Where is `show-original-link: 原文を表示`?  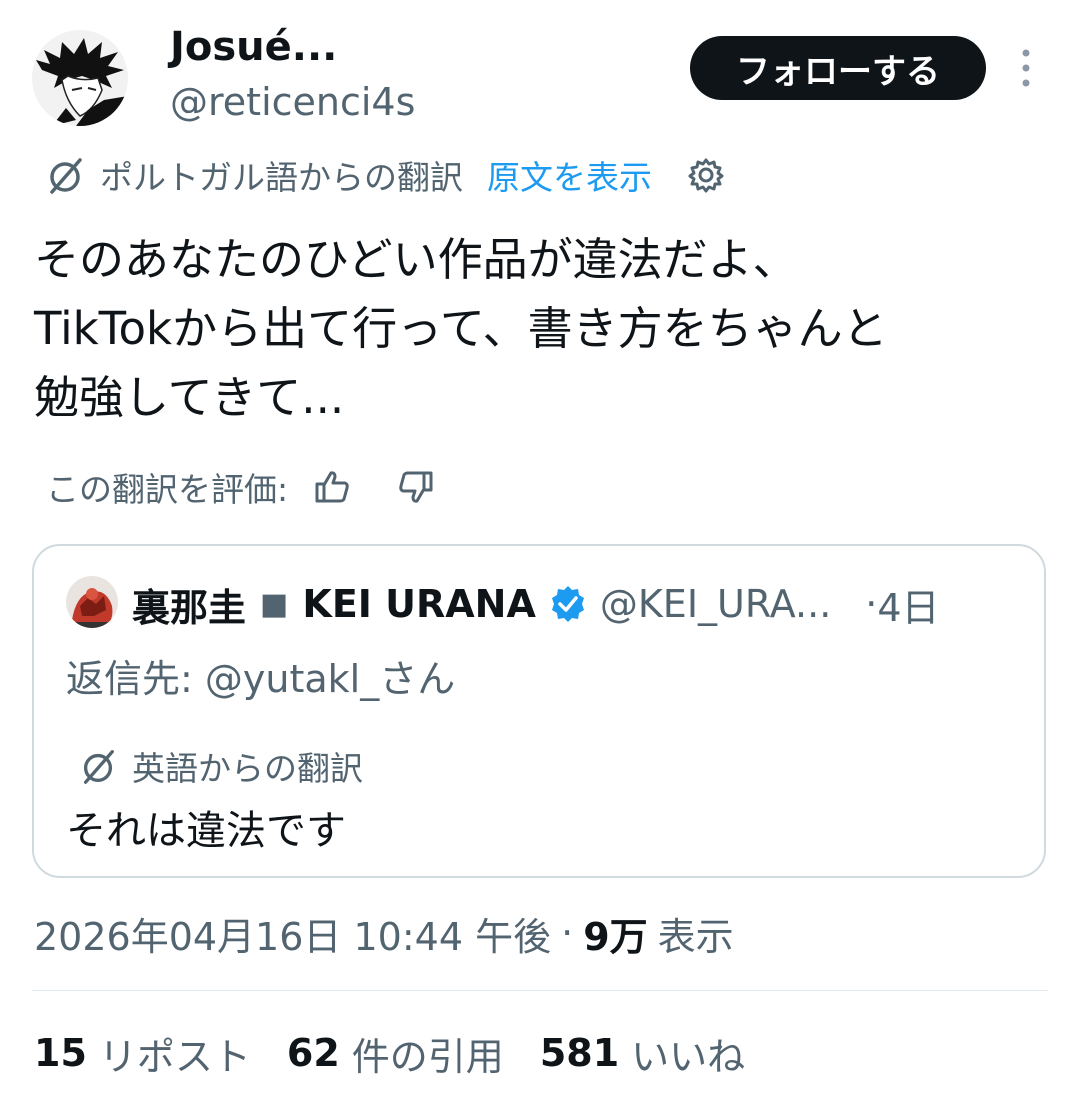
show-original-link: 原文を表示 is located at coordinates (569, 175).